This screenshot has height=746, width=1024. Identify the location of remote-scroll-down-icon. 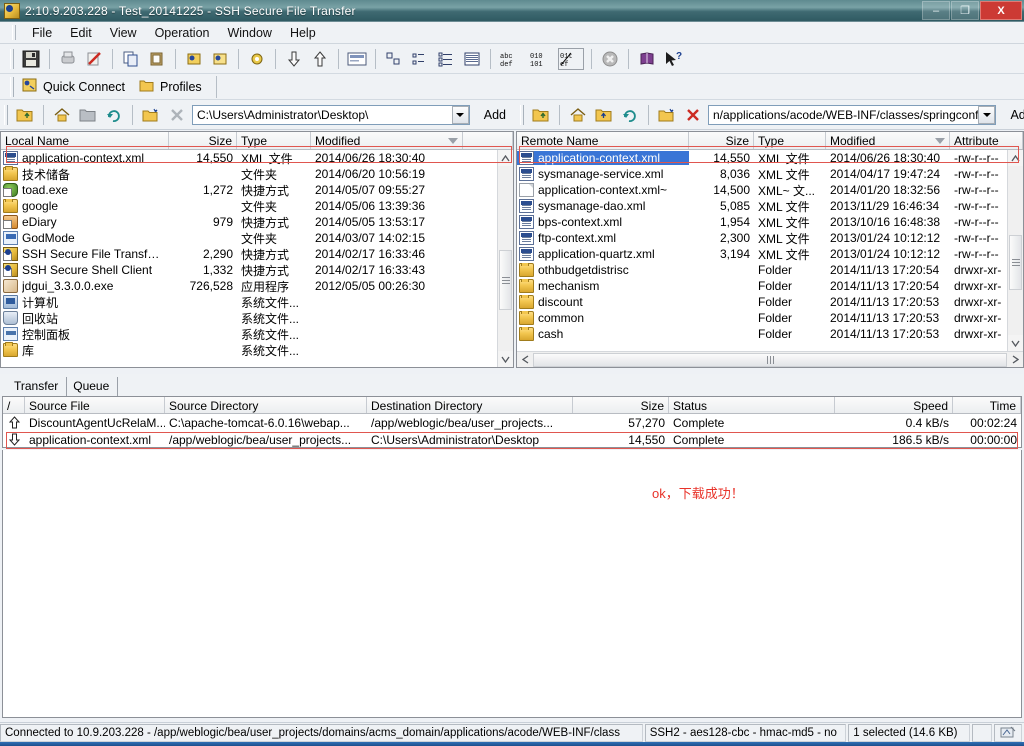
(1015, 343).